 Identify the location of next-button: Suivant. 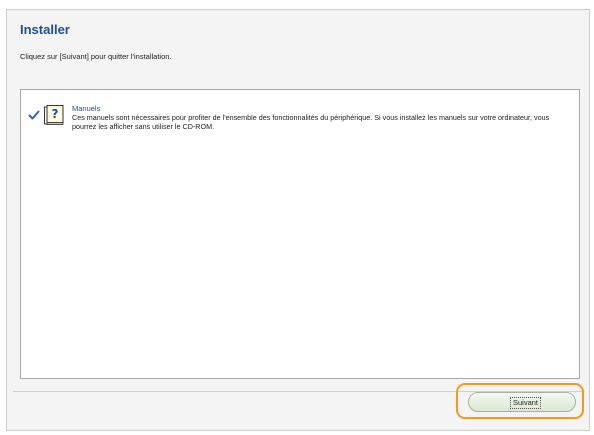
(522, 402).